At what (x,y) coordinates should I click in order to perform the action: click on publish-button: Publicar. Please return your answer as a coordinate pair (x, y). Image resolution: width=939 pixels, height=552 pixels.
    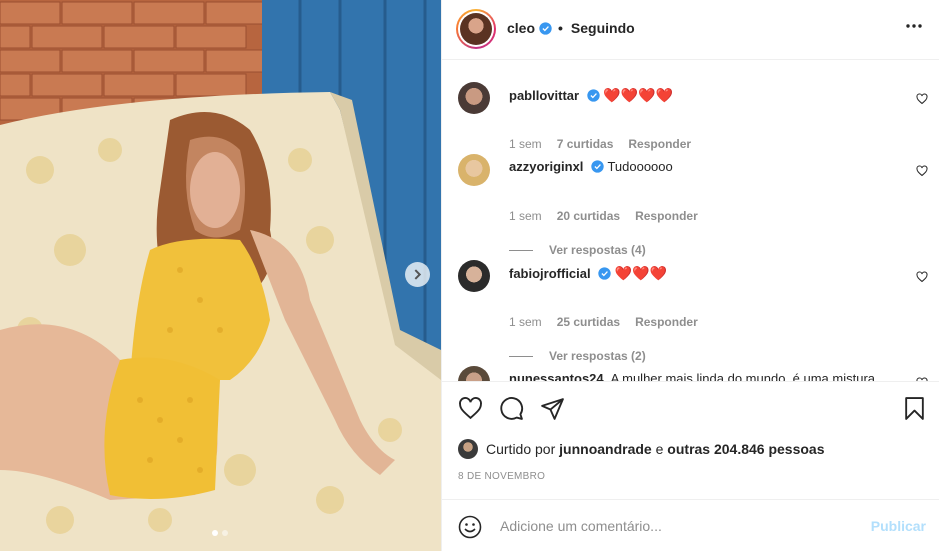
    Looking at the image, I should click on (898, 526).